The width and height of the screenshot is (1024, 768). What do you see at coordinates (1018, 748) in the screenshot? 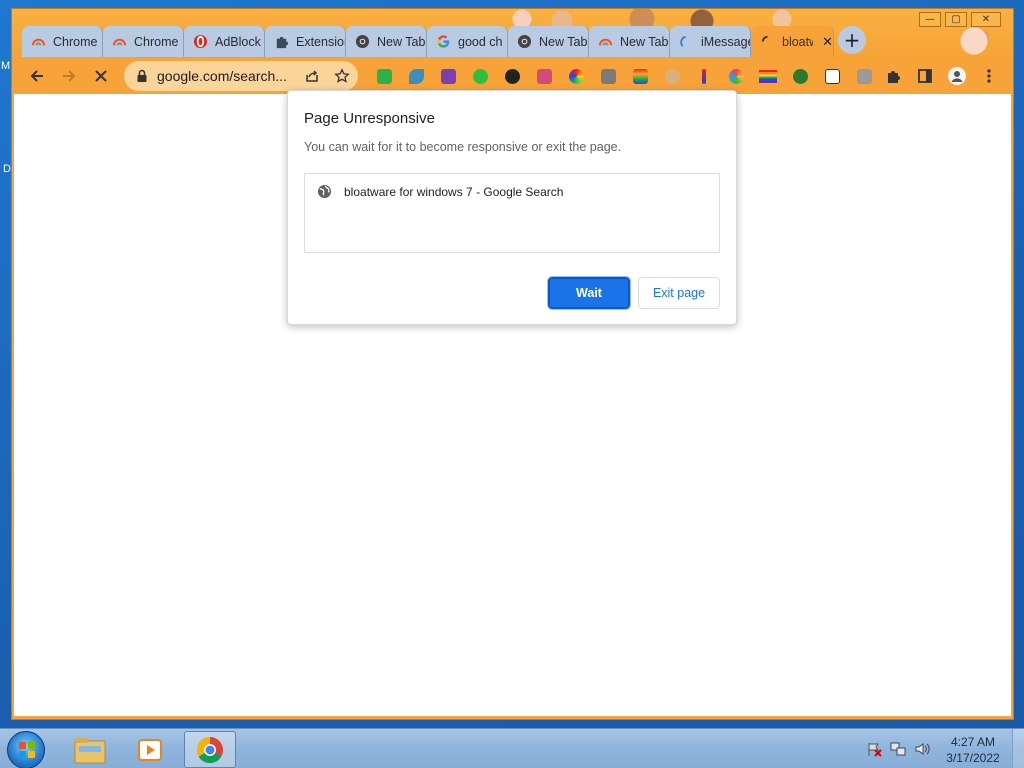
I see `show-desktop-button` at bounding box center [1018, 748].